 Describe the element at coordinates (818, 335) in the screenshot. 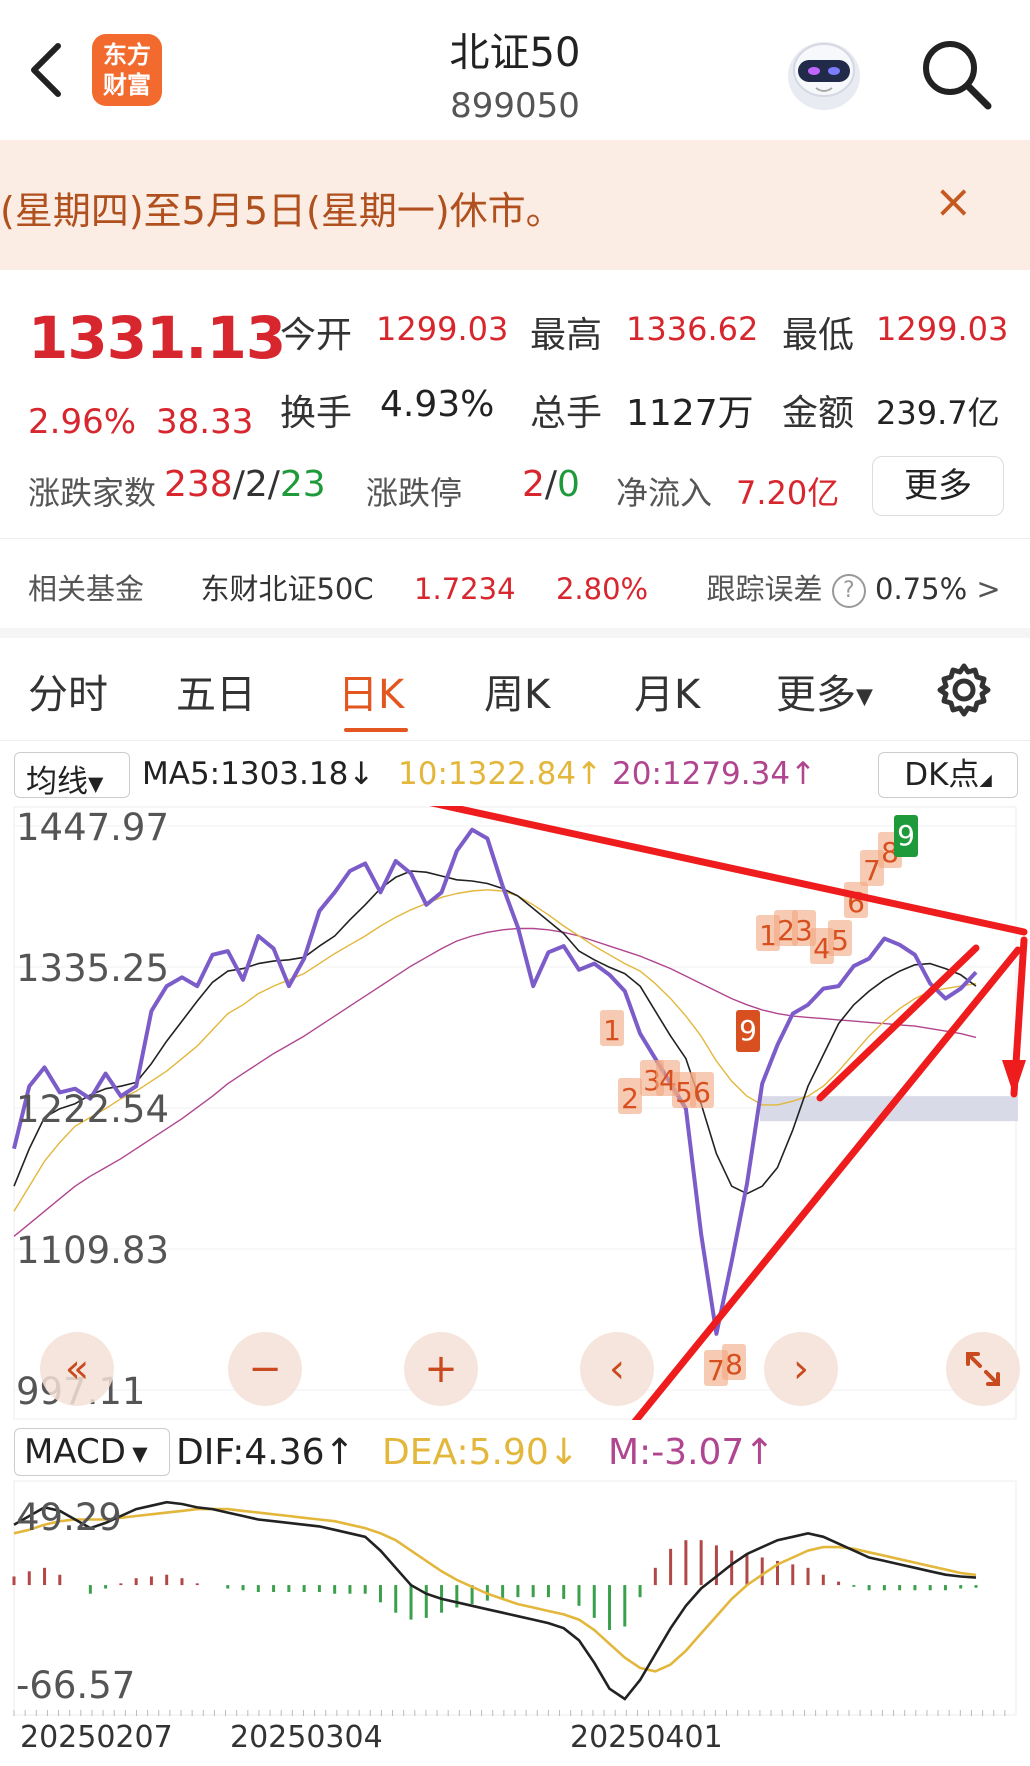

I see `low-label: 最低` at that location.